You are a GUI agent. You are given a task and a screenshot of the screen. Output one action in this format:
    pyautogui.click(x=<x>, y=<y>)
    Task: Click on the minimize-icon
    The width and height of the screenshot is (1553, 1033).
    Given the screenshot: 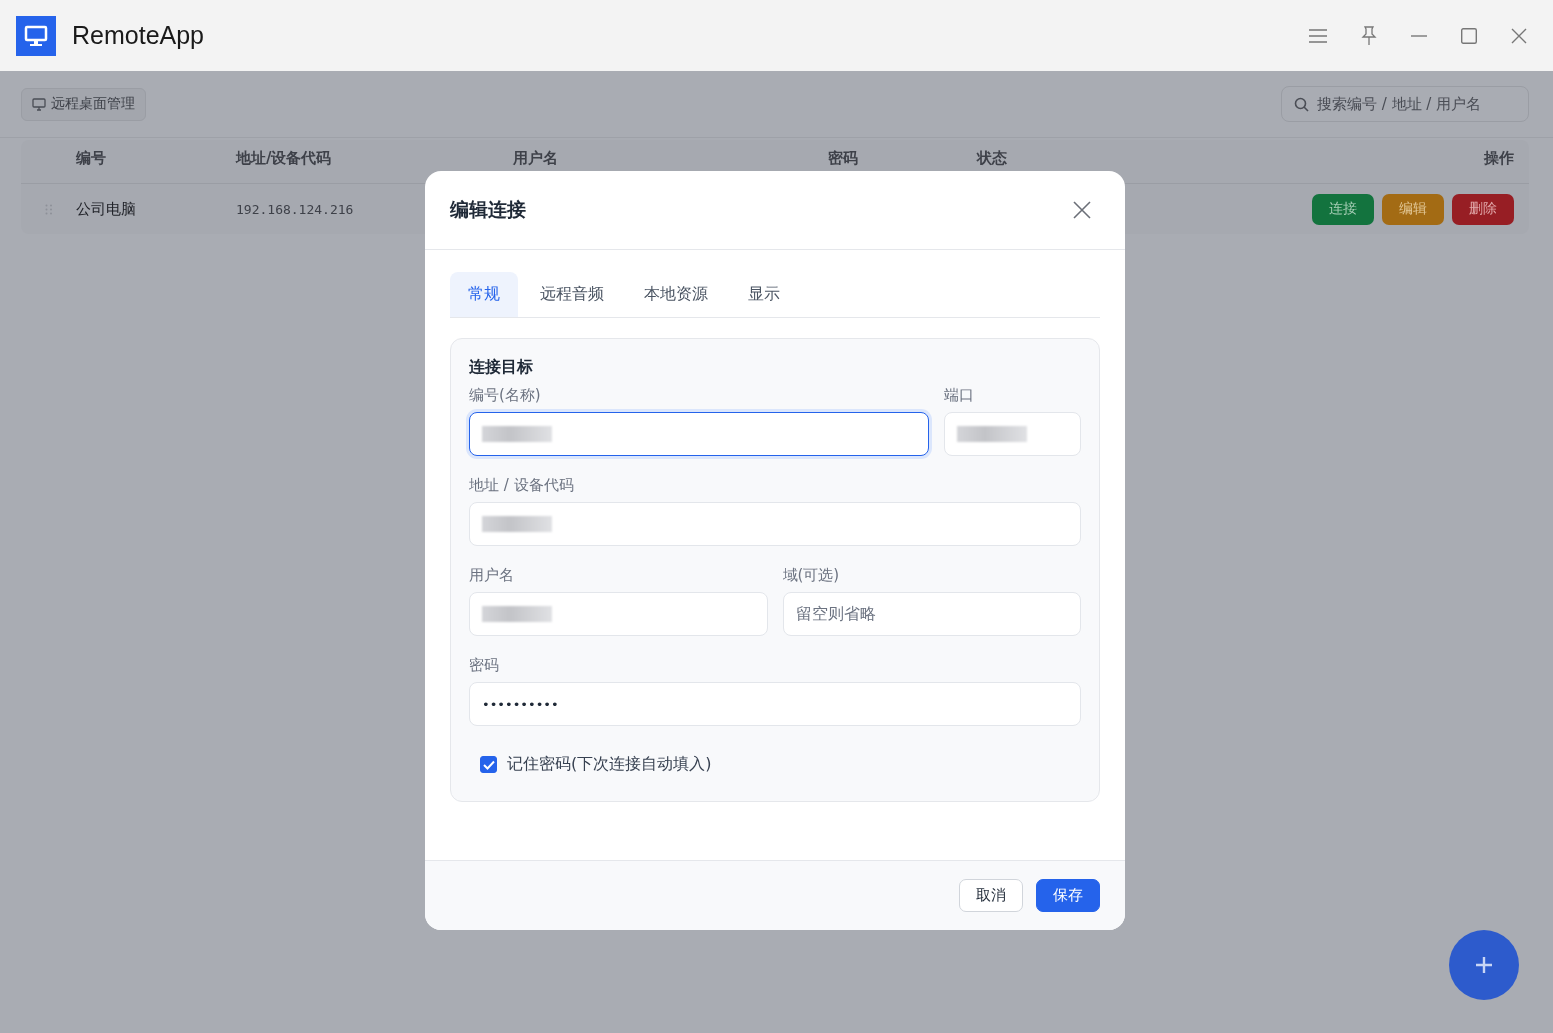 What is the action you would take?
    pyautogui.click(x=1419, y=35)
    